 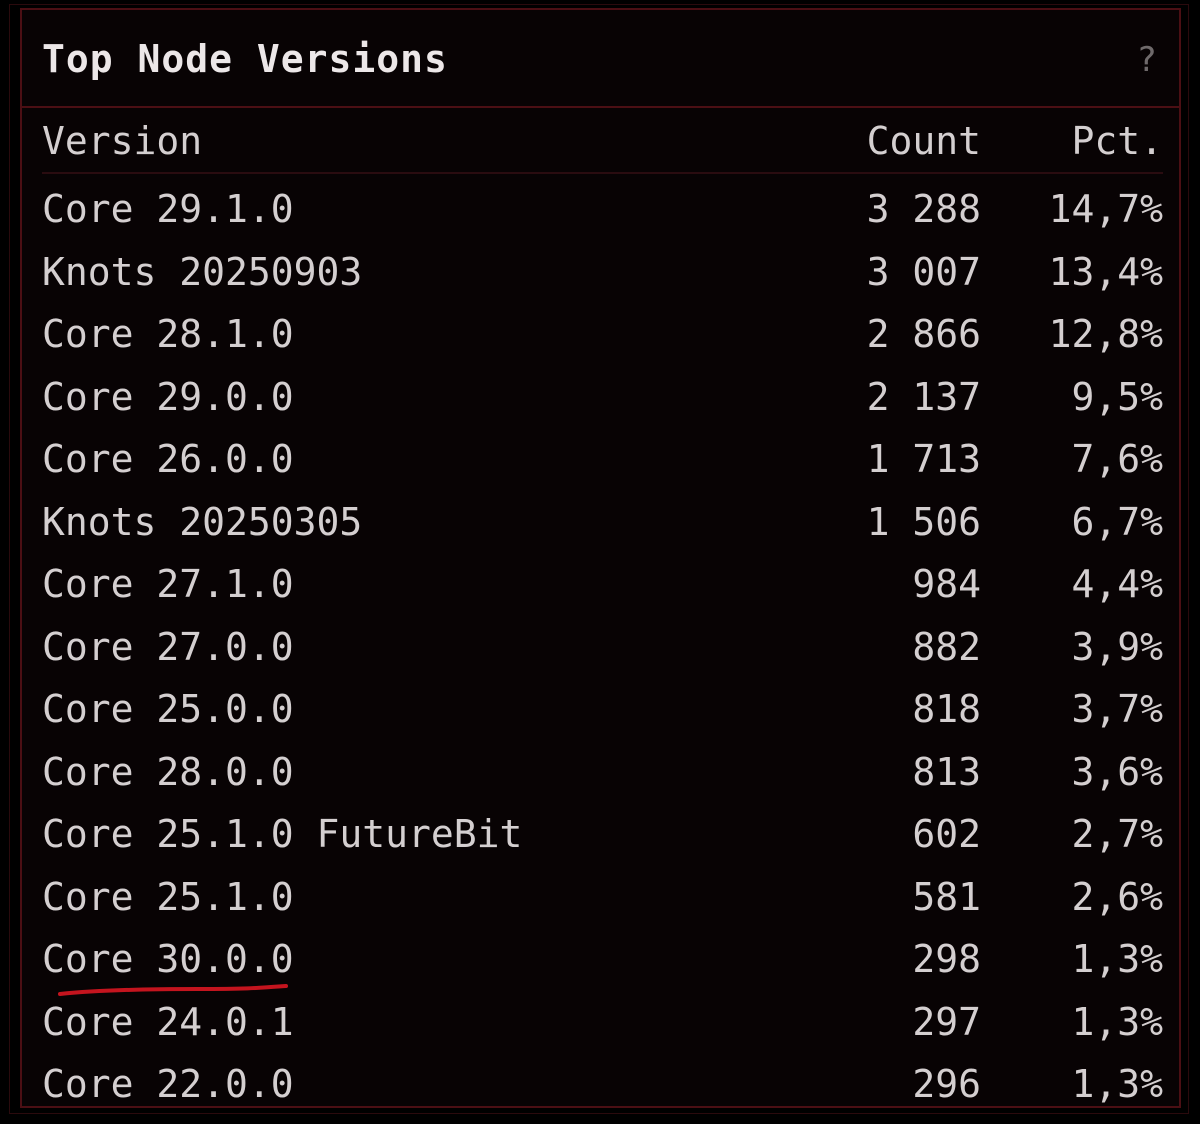 I want to click on pct-cell: 6,7%, so click(x=1117, y=521).